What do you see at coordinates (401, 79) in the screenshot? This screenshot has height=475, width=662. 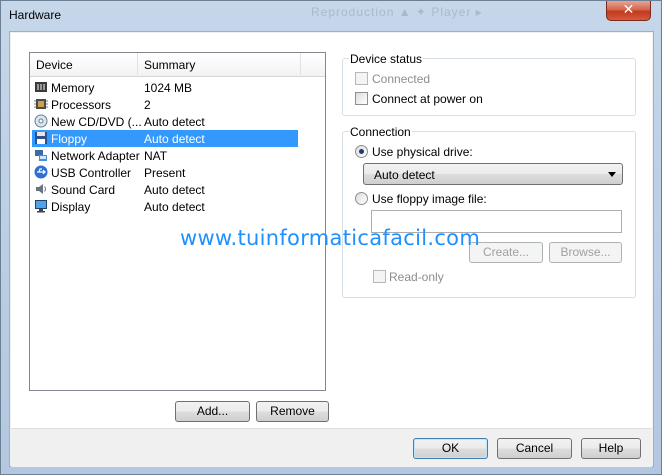 I see `connected-label: Connected` at bounding box center [401, 79].